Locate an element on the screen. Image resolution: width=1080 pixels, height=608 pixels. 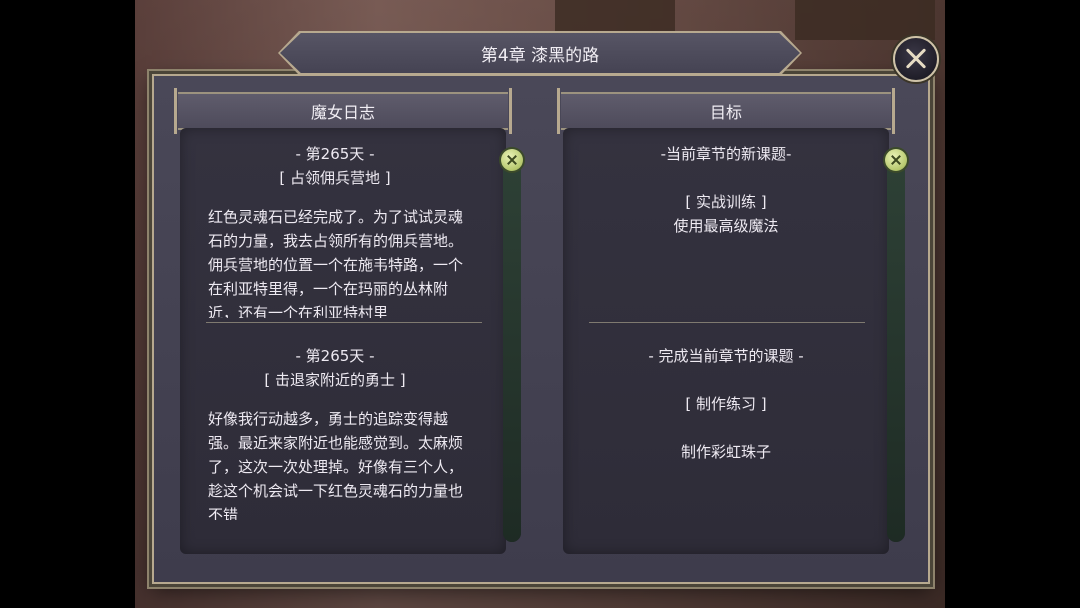
current-goal-desc: 使用最高级魔法 is located at coordinates (726, 226).